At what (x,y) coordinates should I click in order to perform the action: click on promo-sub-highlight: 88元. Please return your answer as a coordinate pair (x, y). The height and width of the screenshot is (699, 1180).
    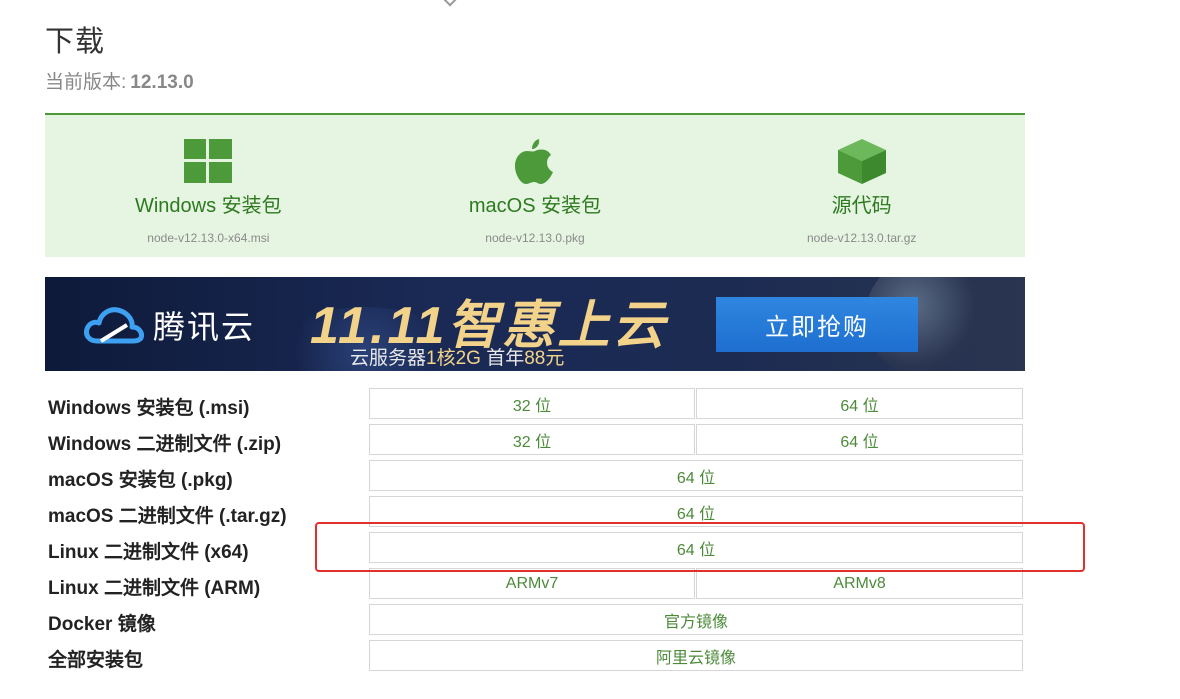
    Looking at the image, I should click on (544, 358).